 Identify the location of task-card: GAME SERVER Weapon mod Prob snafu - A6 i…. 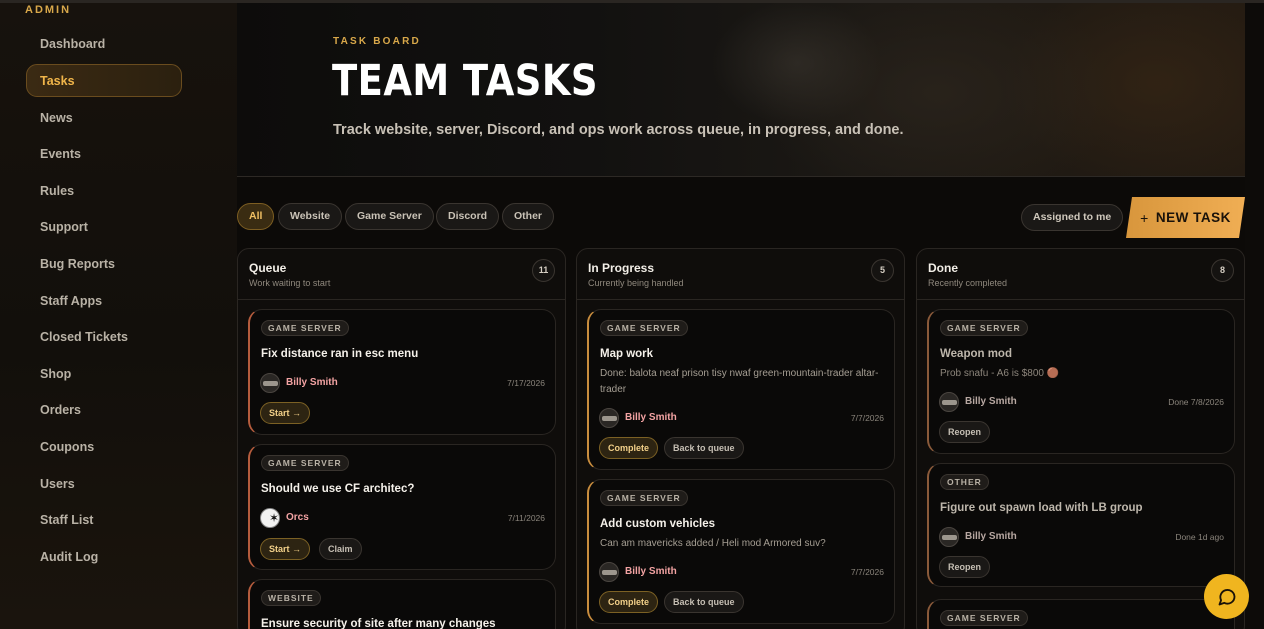
(1081, 381).